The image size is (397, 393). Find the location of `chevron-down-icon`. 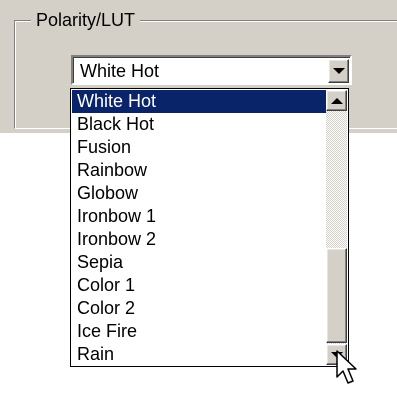

chevron-down-icon is located at coordinates (338, 71).